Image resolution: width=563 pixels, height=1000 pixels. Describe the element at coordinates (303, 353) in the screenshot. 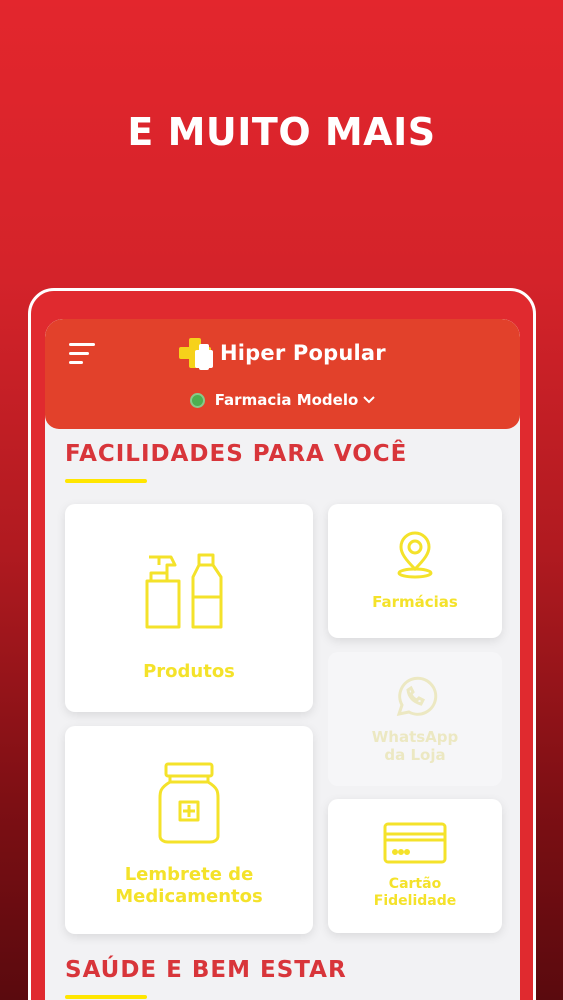

I see `brand-name: Hiper Popular` at that location.